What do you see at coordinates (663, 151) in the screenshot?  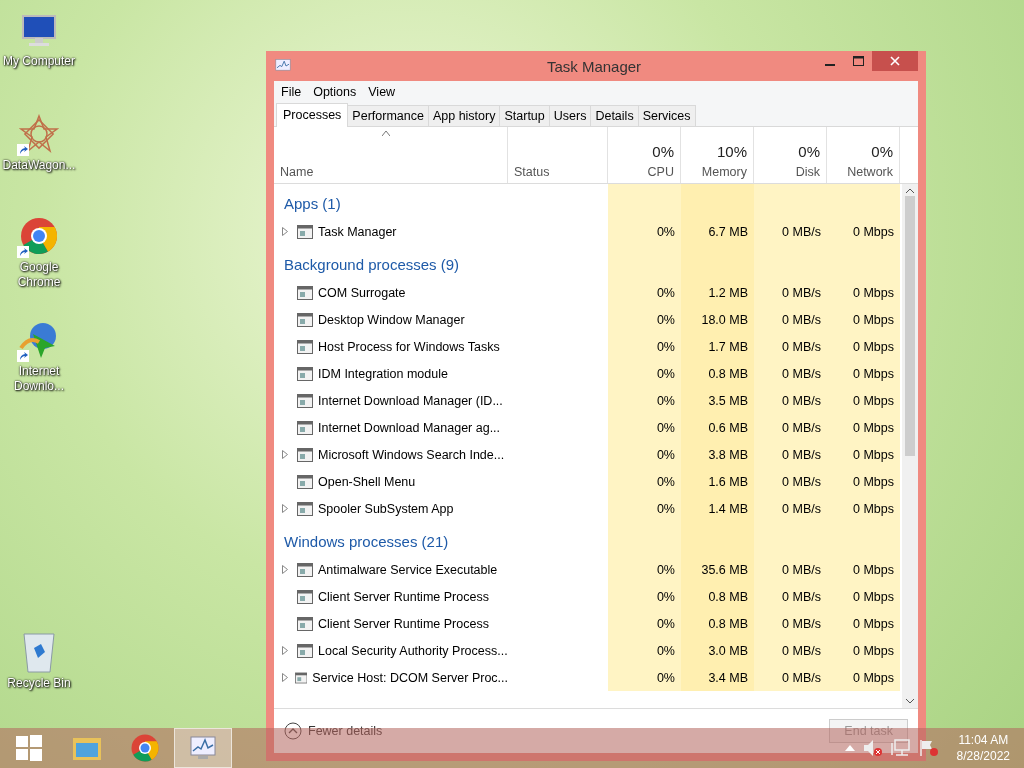 I see `column-total: 0%` at bounding box center [663, 151].